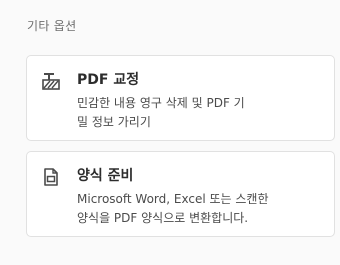 The image size is (340, 265). Describe the element at coordinates (51, 177) in the screenshot. I see `prepare-form-icon` at that location.